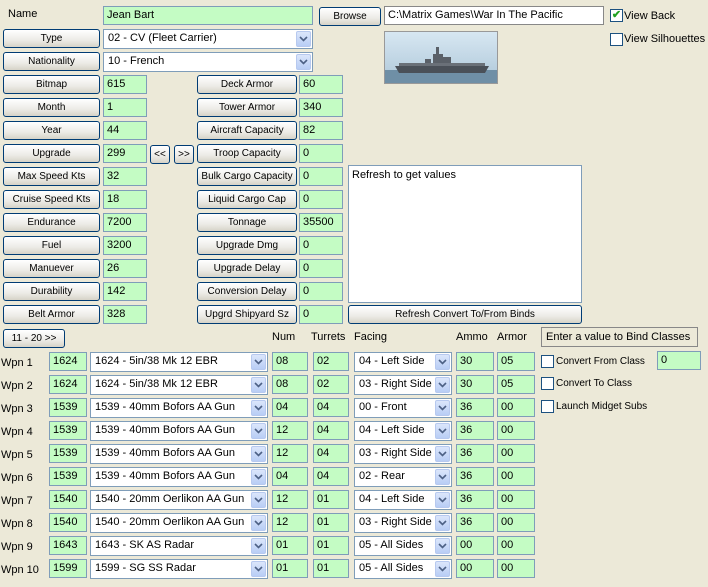 This screenshot has height=587, width=708. What do you see at coordinates (208, 62) in the screenshot?
I see `nationality-select: 10 - French` at bounding box center [208, 62].